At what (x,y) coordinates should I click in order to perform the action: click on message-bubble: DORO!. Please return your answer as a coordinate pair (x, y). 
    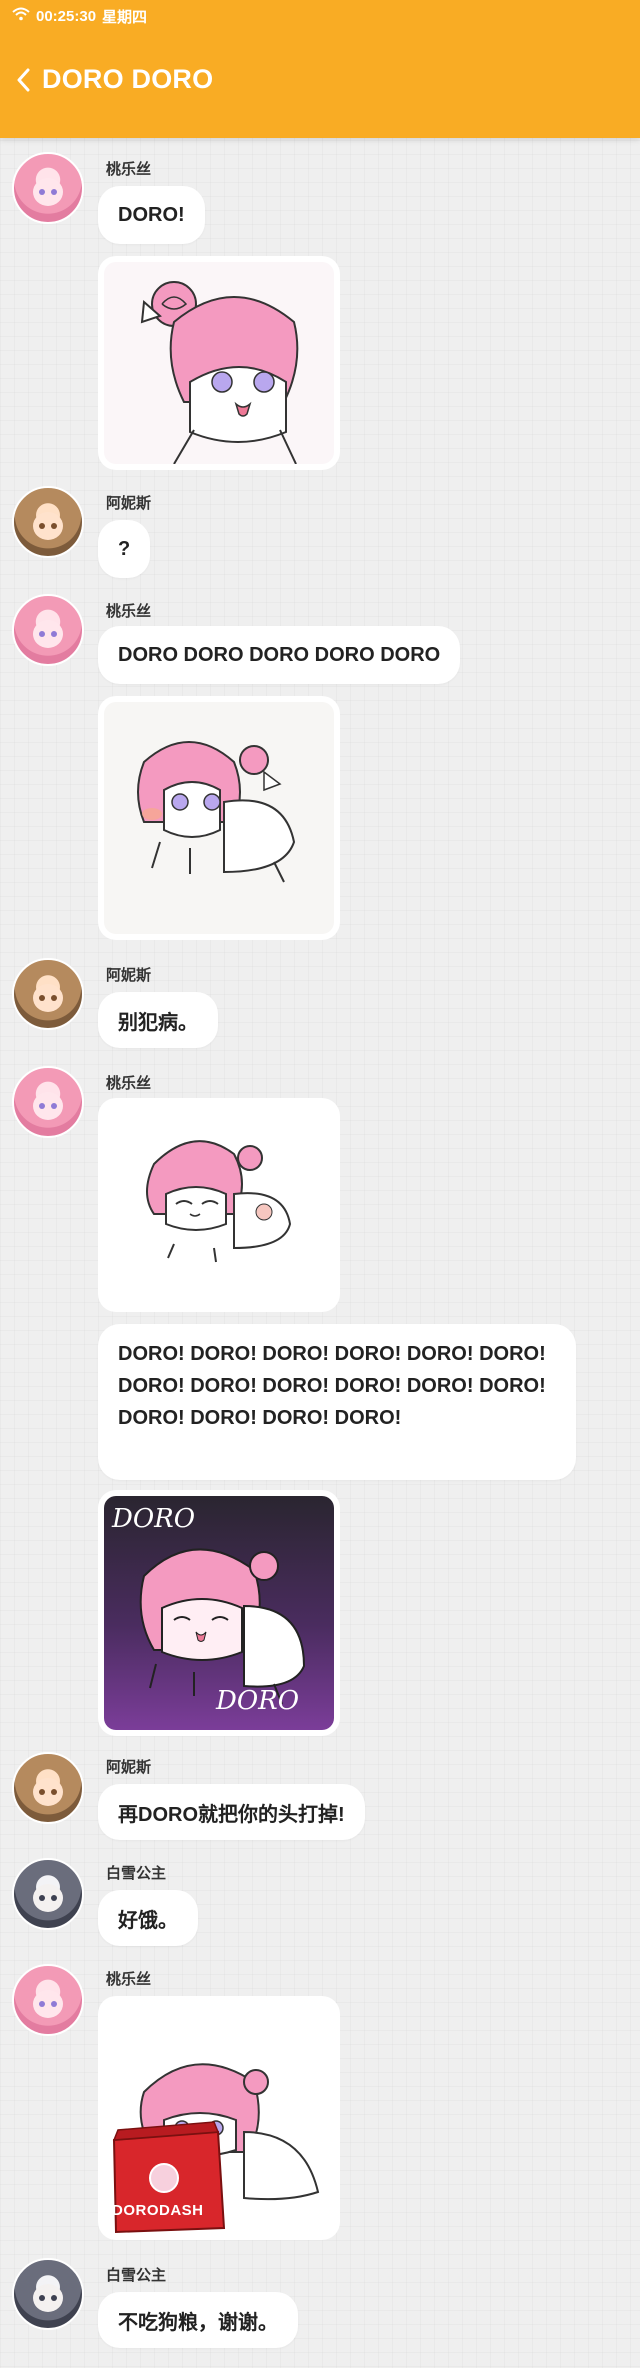
    Looking at the image, I should click on (151, 215).